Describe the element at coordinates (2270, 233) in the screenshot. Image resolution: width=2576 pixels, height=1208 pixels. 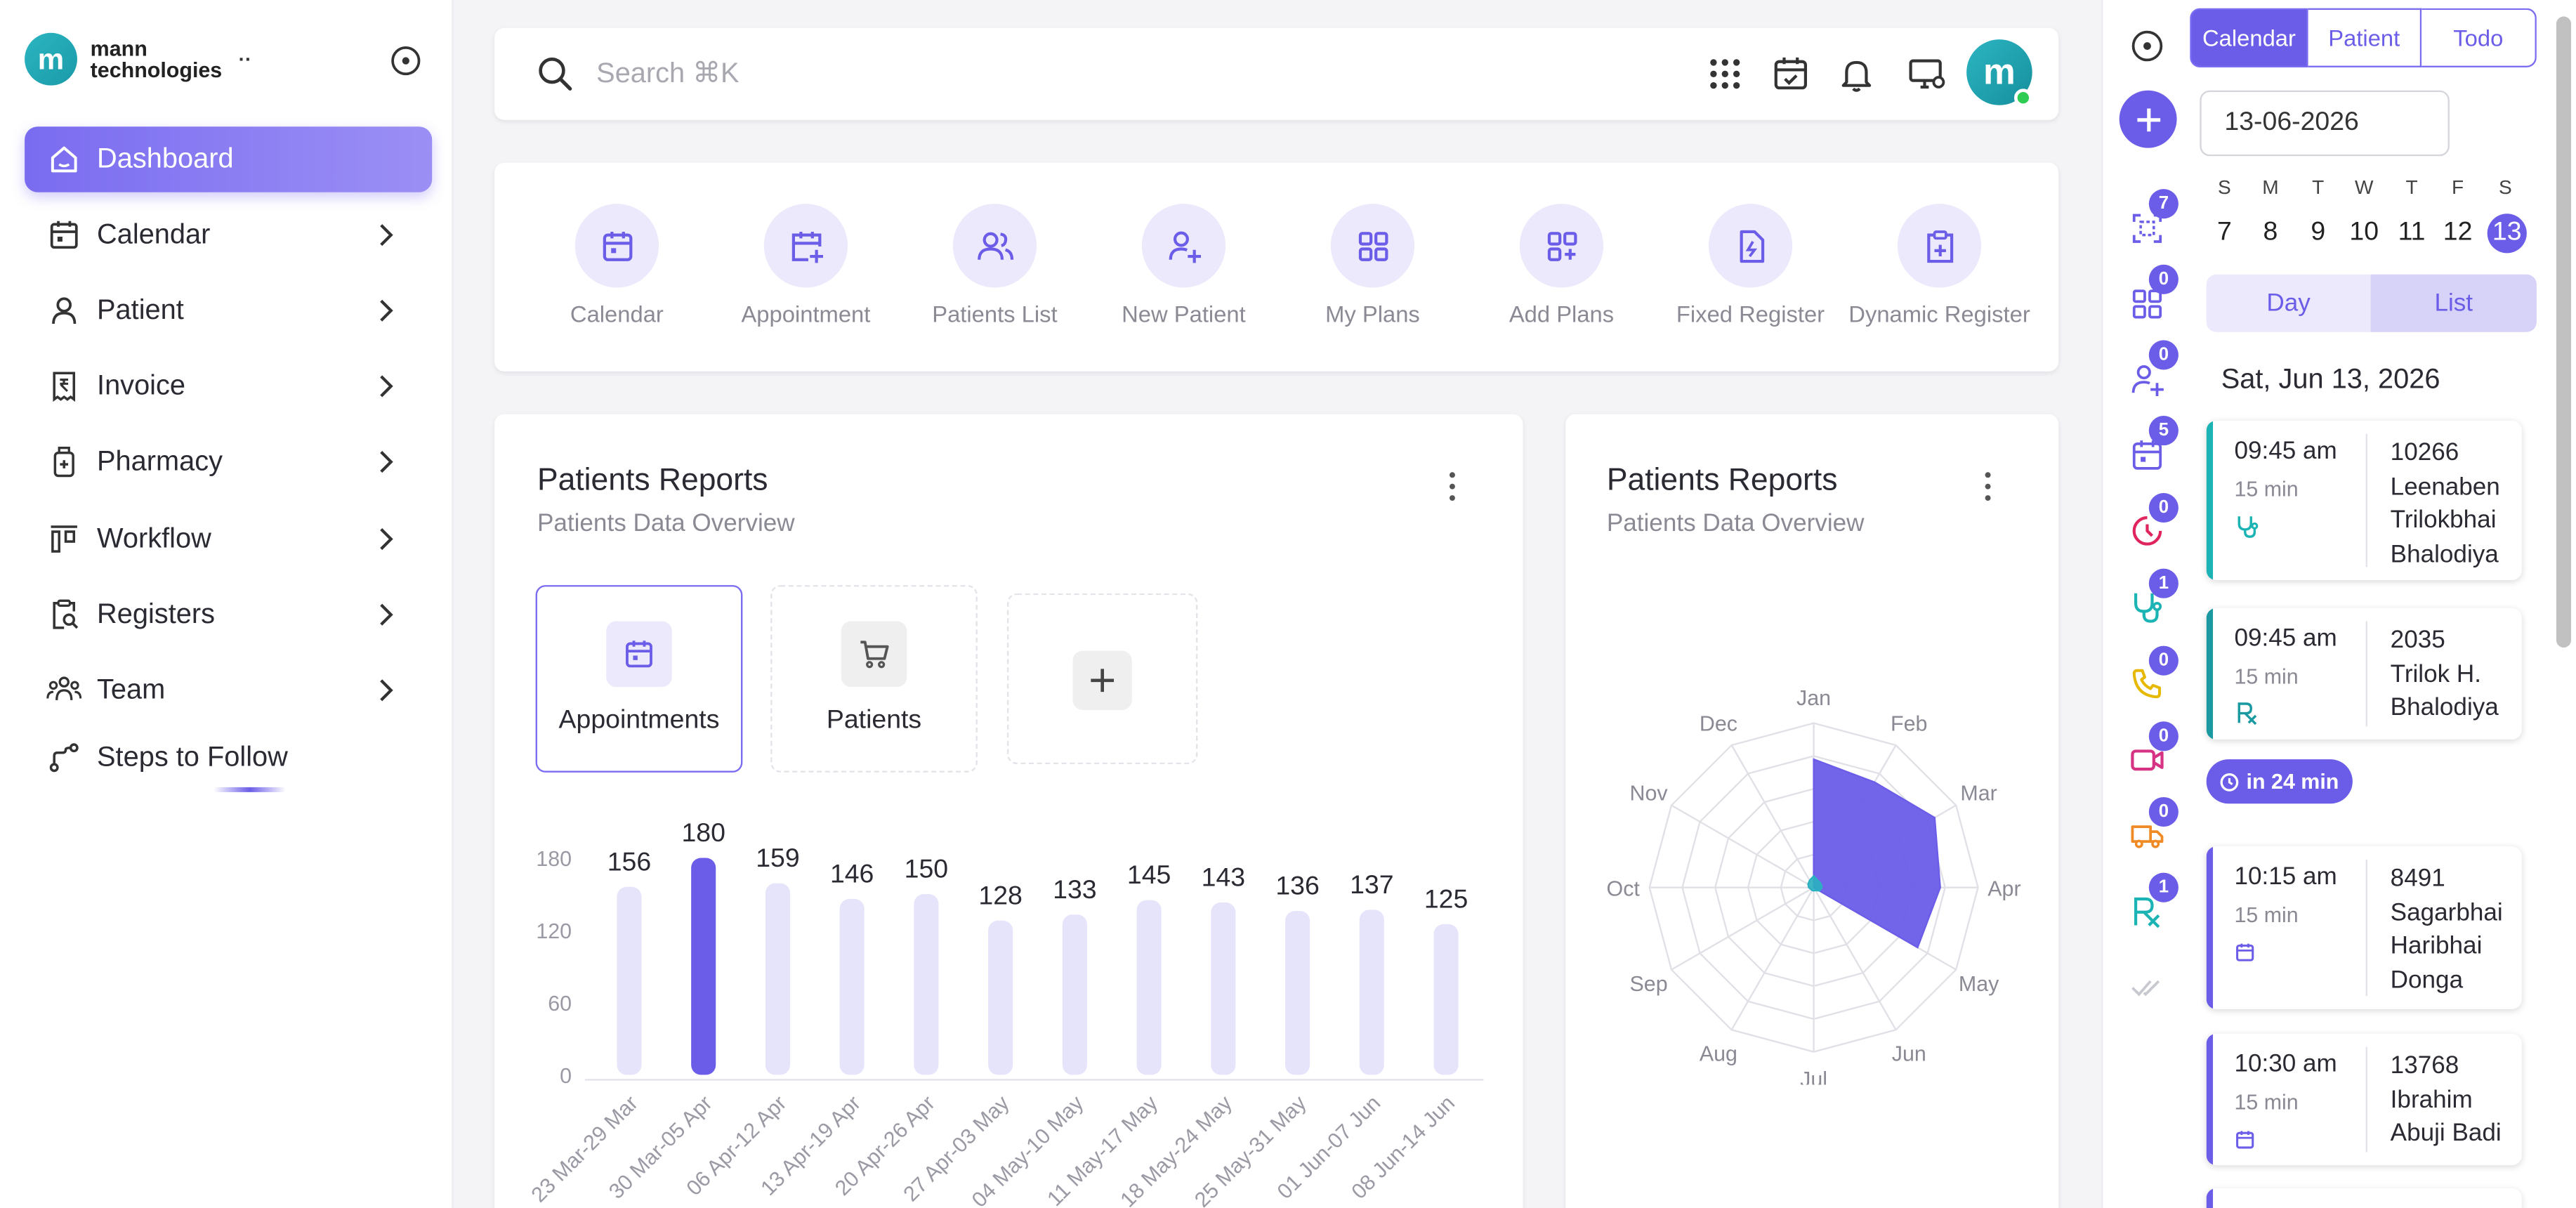
I see `day-cell: 8` at that location.